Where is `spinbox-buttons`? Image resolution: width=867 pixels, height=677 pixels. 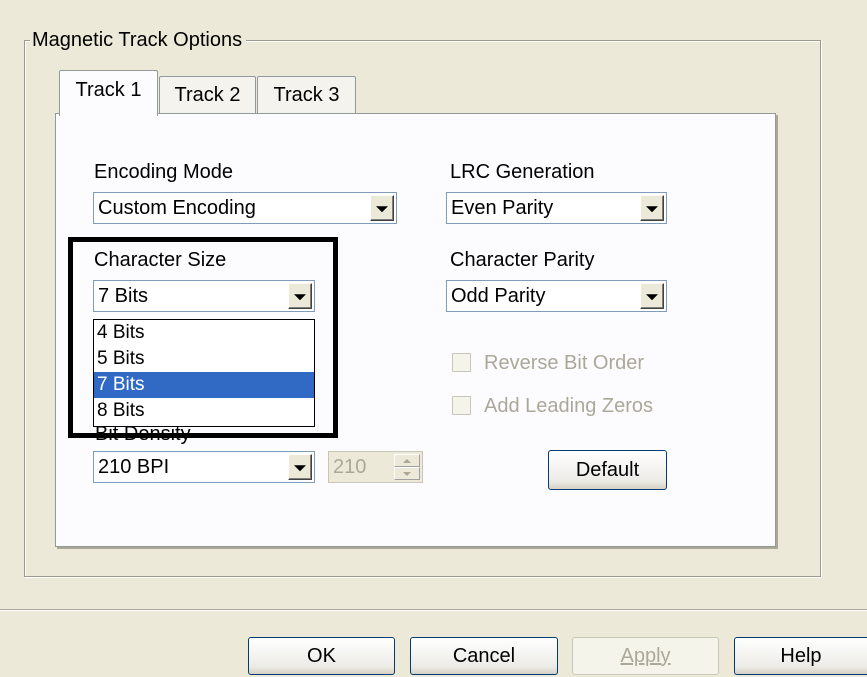 spinbox-buttons is located at coordinates (407, 467).